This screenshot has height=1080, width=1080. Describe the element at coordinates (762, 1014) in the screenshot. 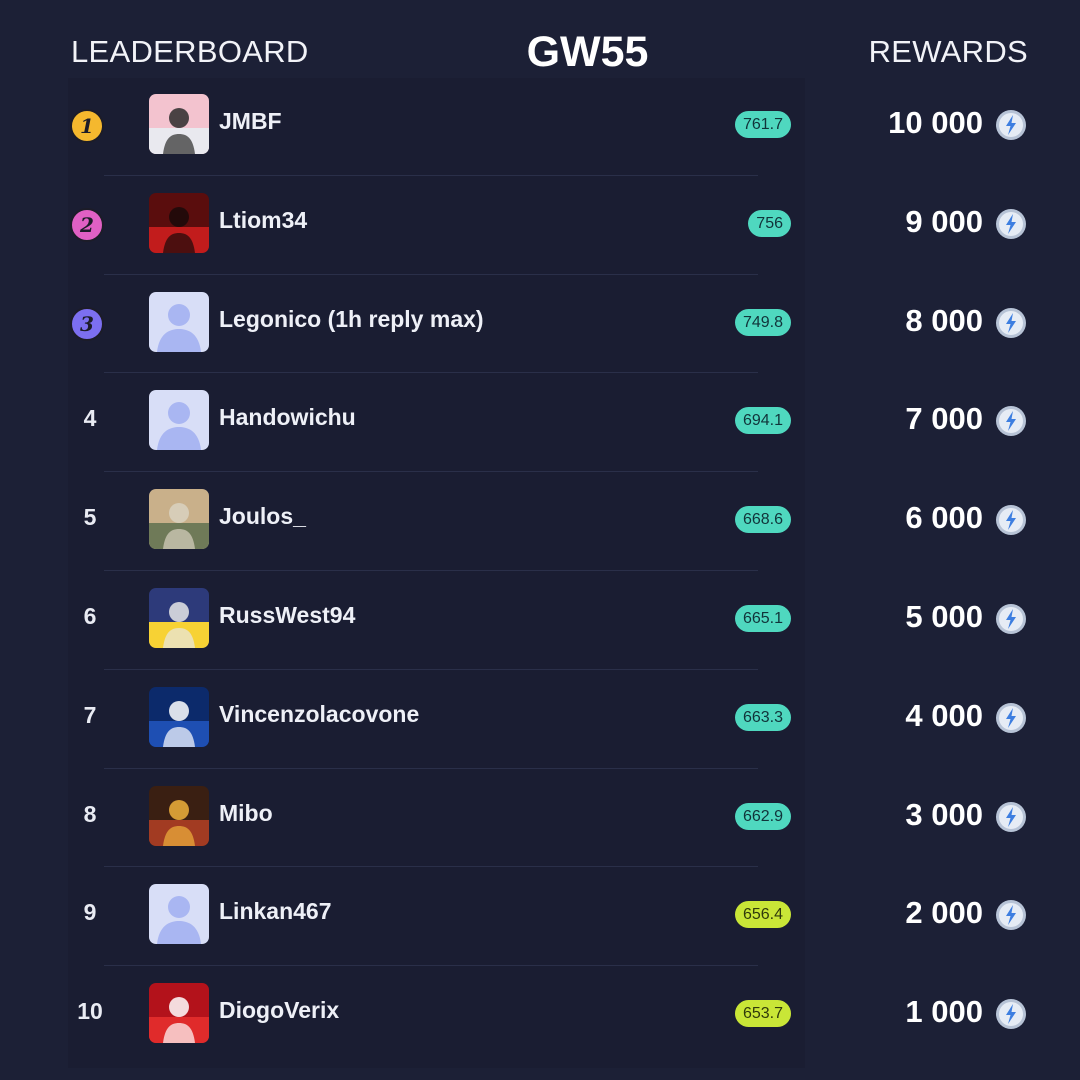

I see `score-badge: 653.7` at that location.